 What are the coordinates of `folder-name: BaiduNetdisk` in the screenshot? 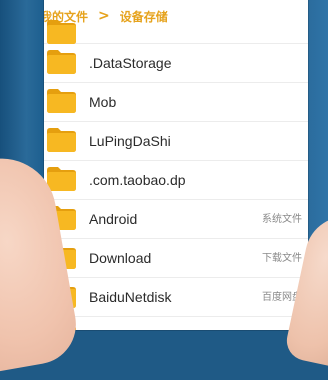 It's located at (130, 297).